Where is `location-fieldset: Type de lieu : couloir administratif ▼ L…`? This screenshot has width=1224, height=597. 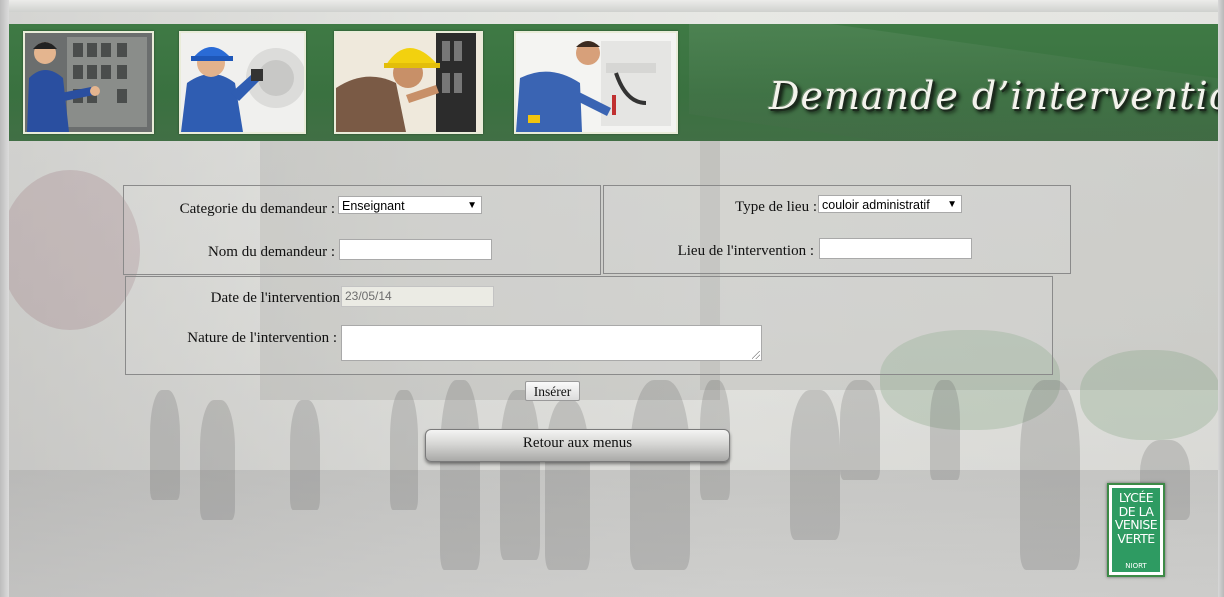 location-fieldset: Type de lieu : couloir administratif ▼ L… is located at coordinates (837, 229).